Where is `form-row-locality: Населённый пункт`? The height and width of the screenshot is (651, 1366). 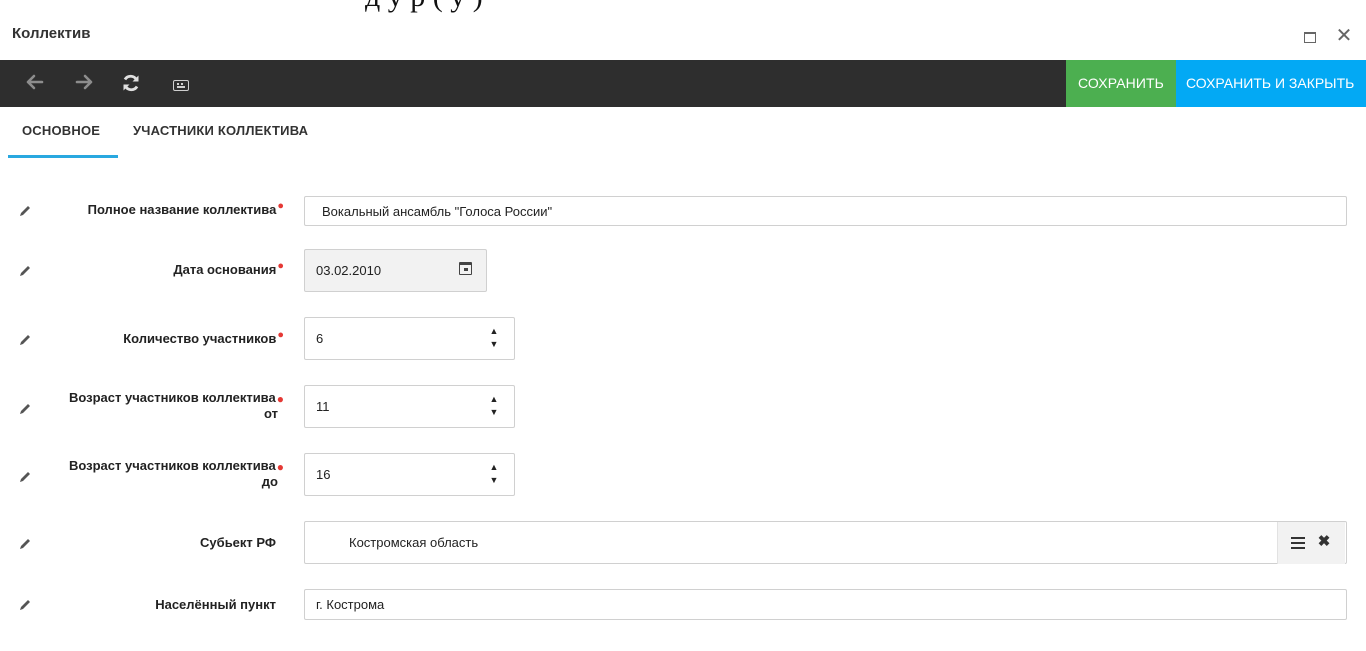
form-row-locality: Населённый пункт is located at coordinates (683, 604).